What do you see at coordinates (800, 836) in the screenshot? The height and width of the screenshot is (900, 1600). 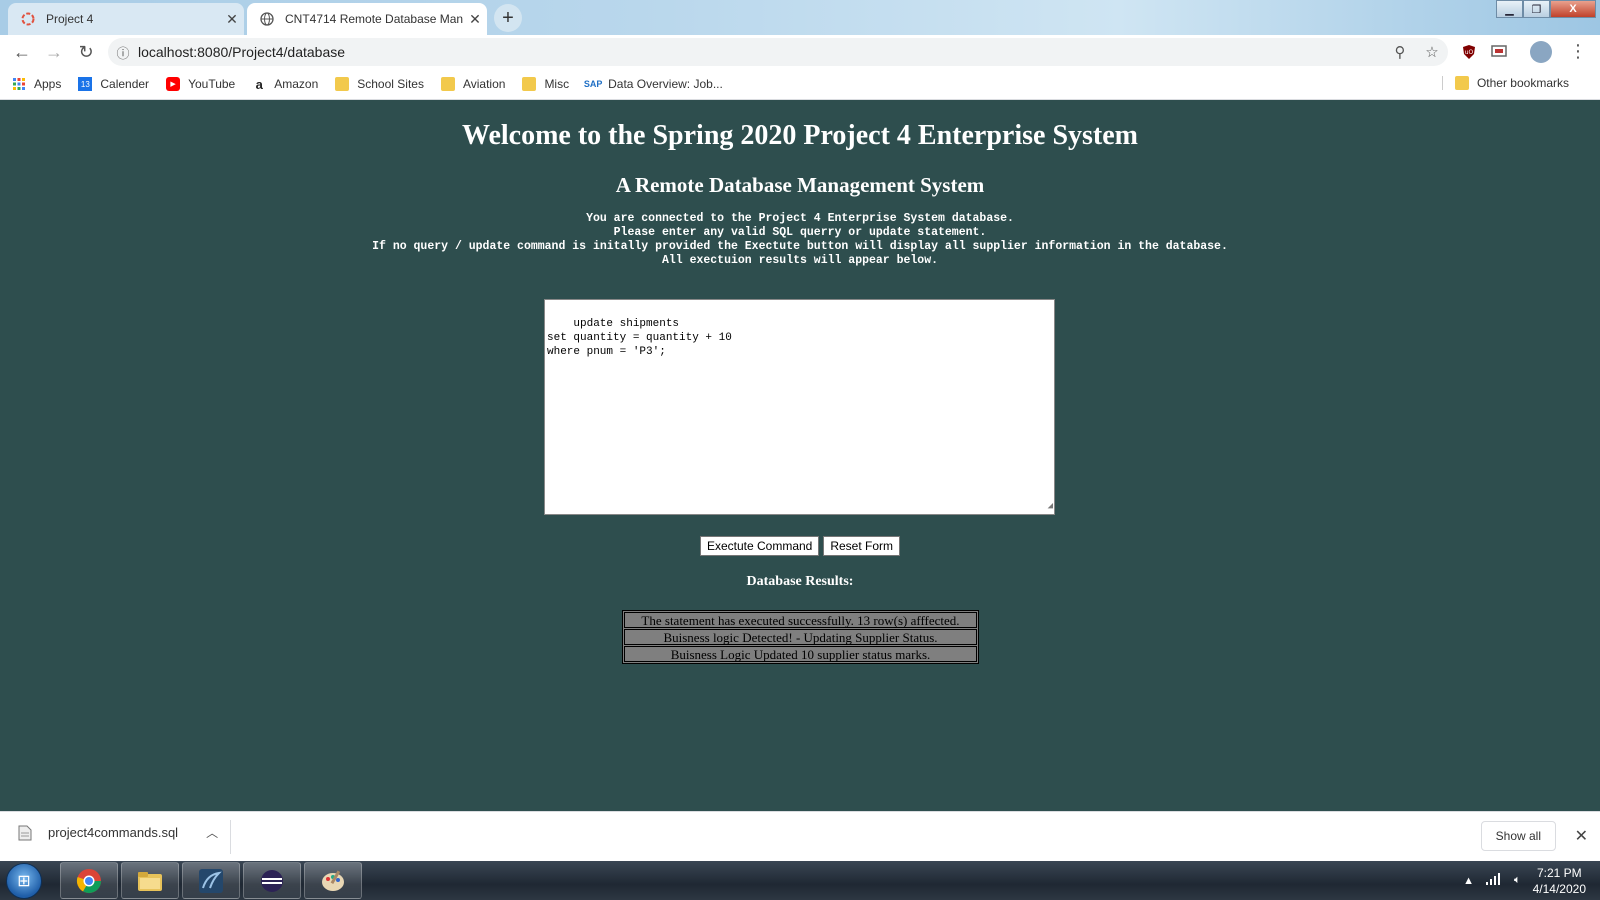 I see `download-shelf: project4commands.sql ︿ Show all ✕` at bounding box center [800, 836].